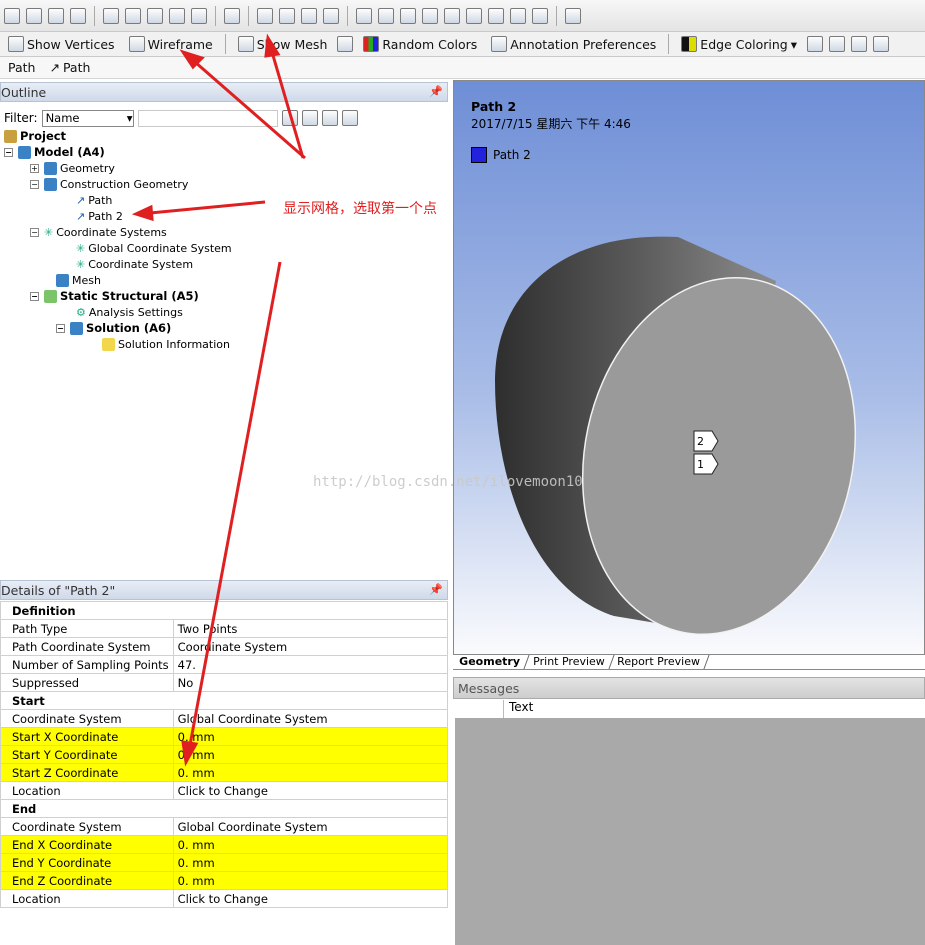  Describe the element at coordinates (283, 44) in the screenshot. I see `show-mesh-button: Show Mesh` at that location.